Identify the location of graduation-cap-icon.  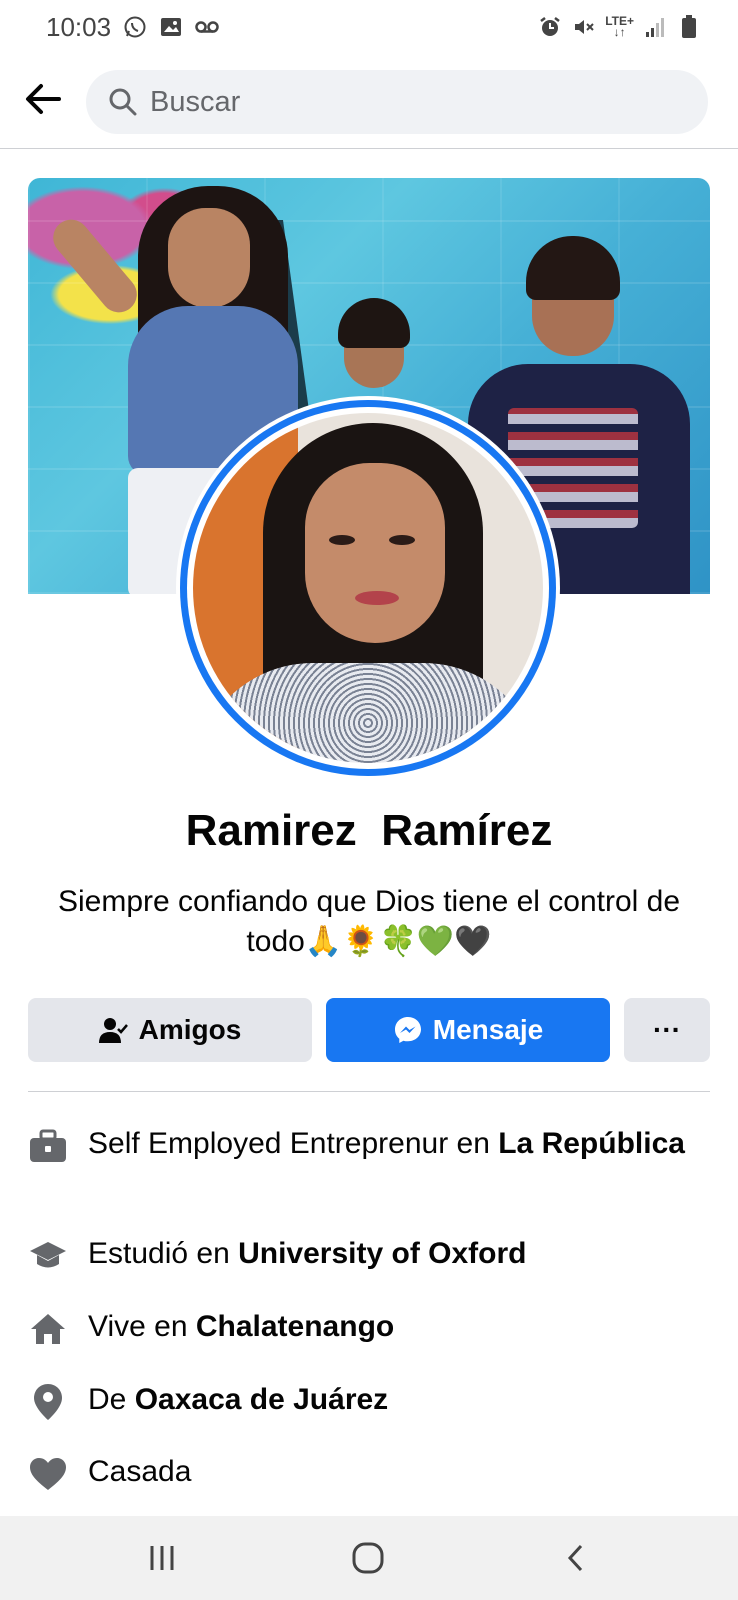
(48, 1256).